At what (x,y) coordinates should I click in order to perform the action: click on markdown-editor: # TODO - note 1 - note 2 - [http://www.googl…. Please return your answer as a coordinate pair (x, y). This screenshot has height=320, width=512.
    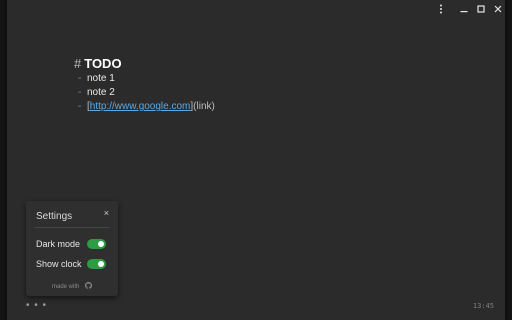
    Looking at the image, I should click on (144, 85).